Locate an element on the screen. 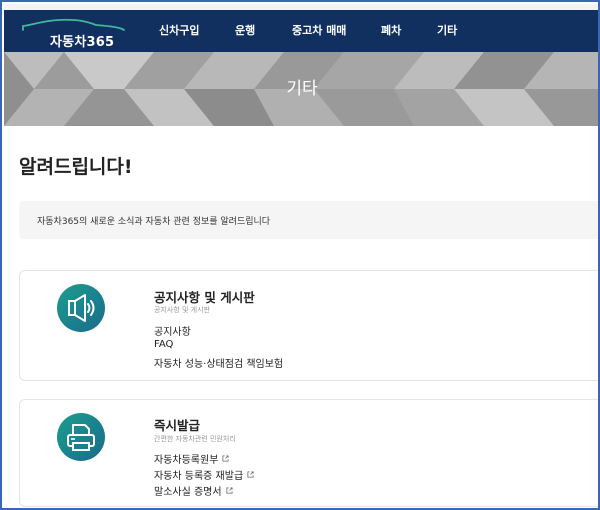 The width and height of the screenshot is (600, 510). printer-icon is located at coordinates (81, 437).